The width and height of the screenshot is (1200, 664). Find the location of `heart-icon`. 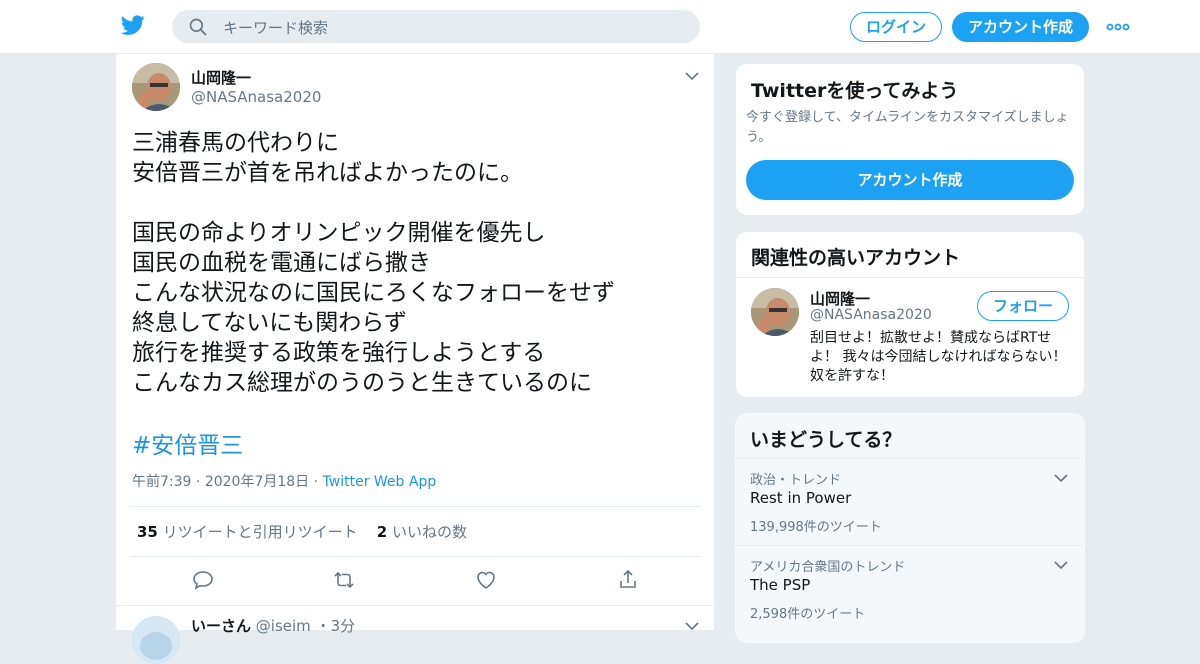

heart-icon is located at coordinates (486, 580).